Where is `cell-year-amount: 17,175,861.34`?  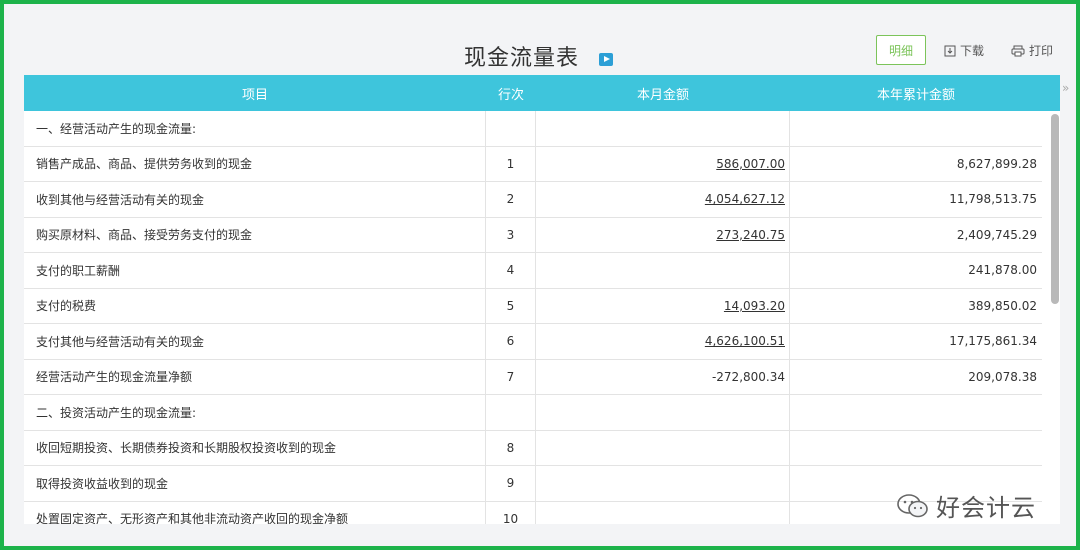
cell-year-amount: 17,175,861.34 is located at coordinates (993, 341).